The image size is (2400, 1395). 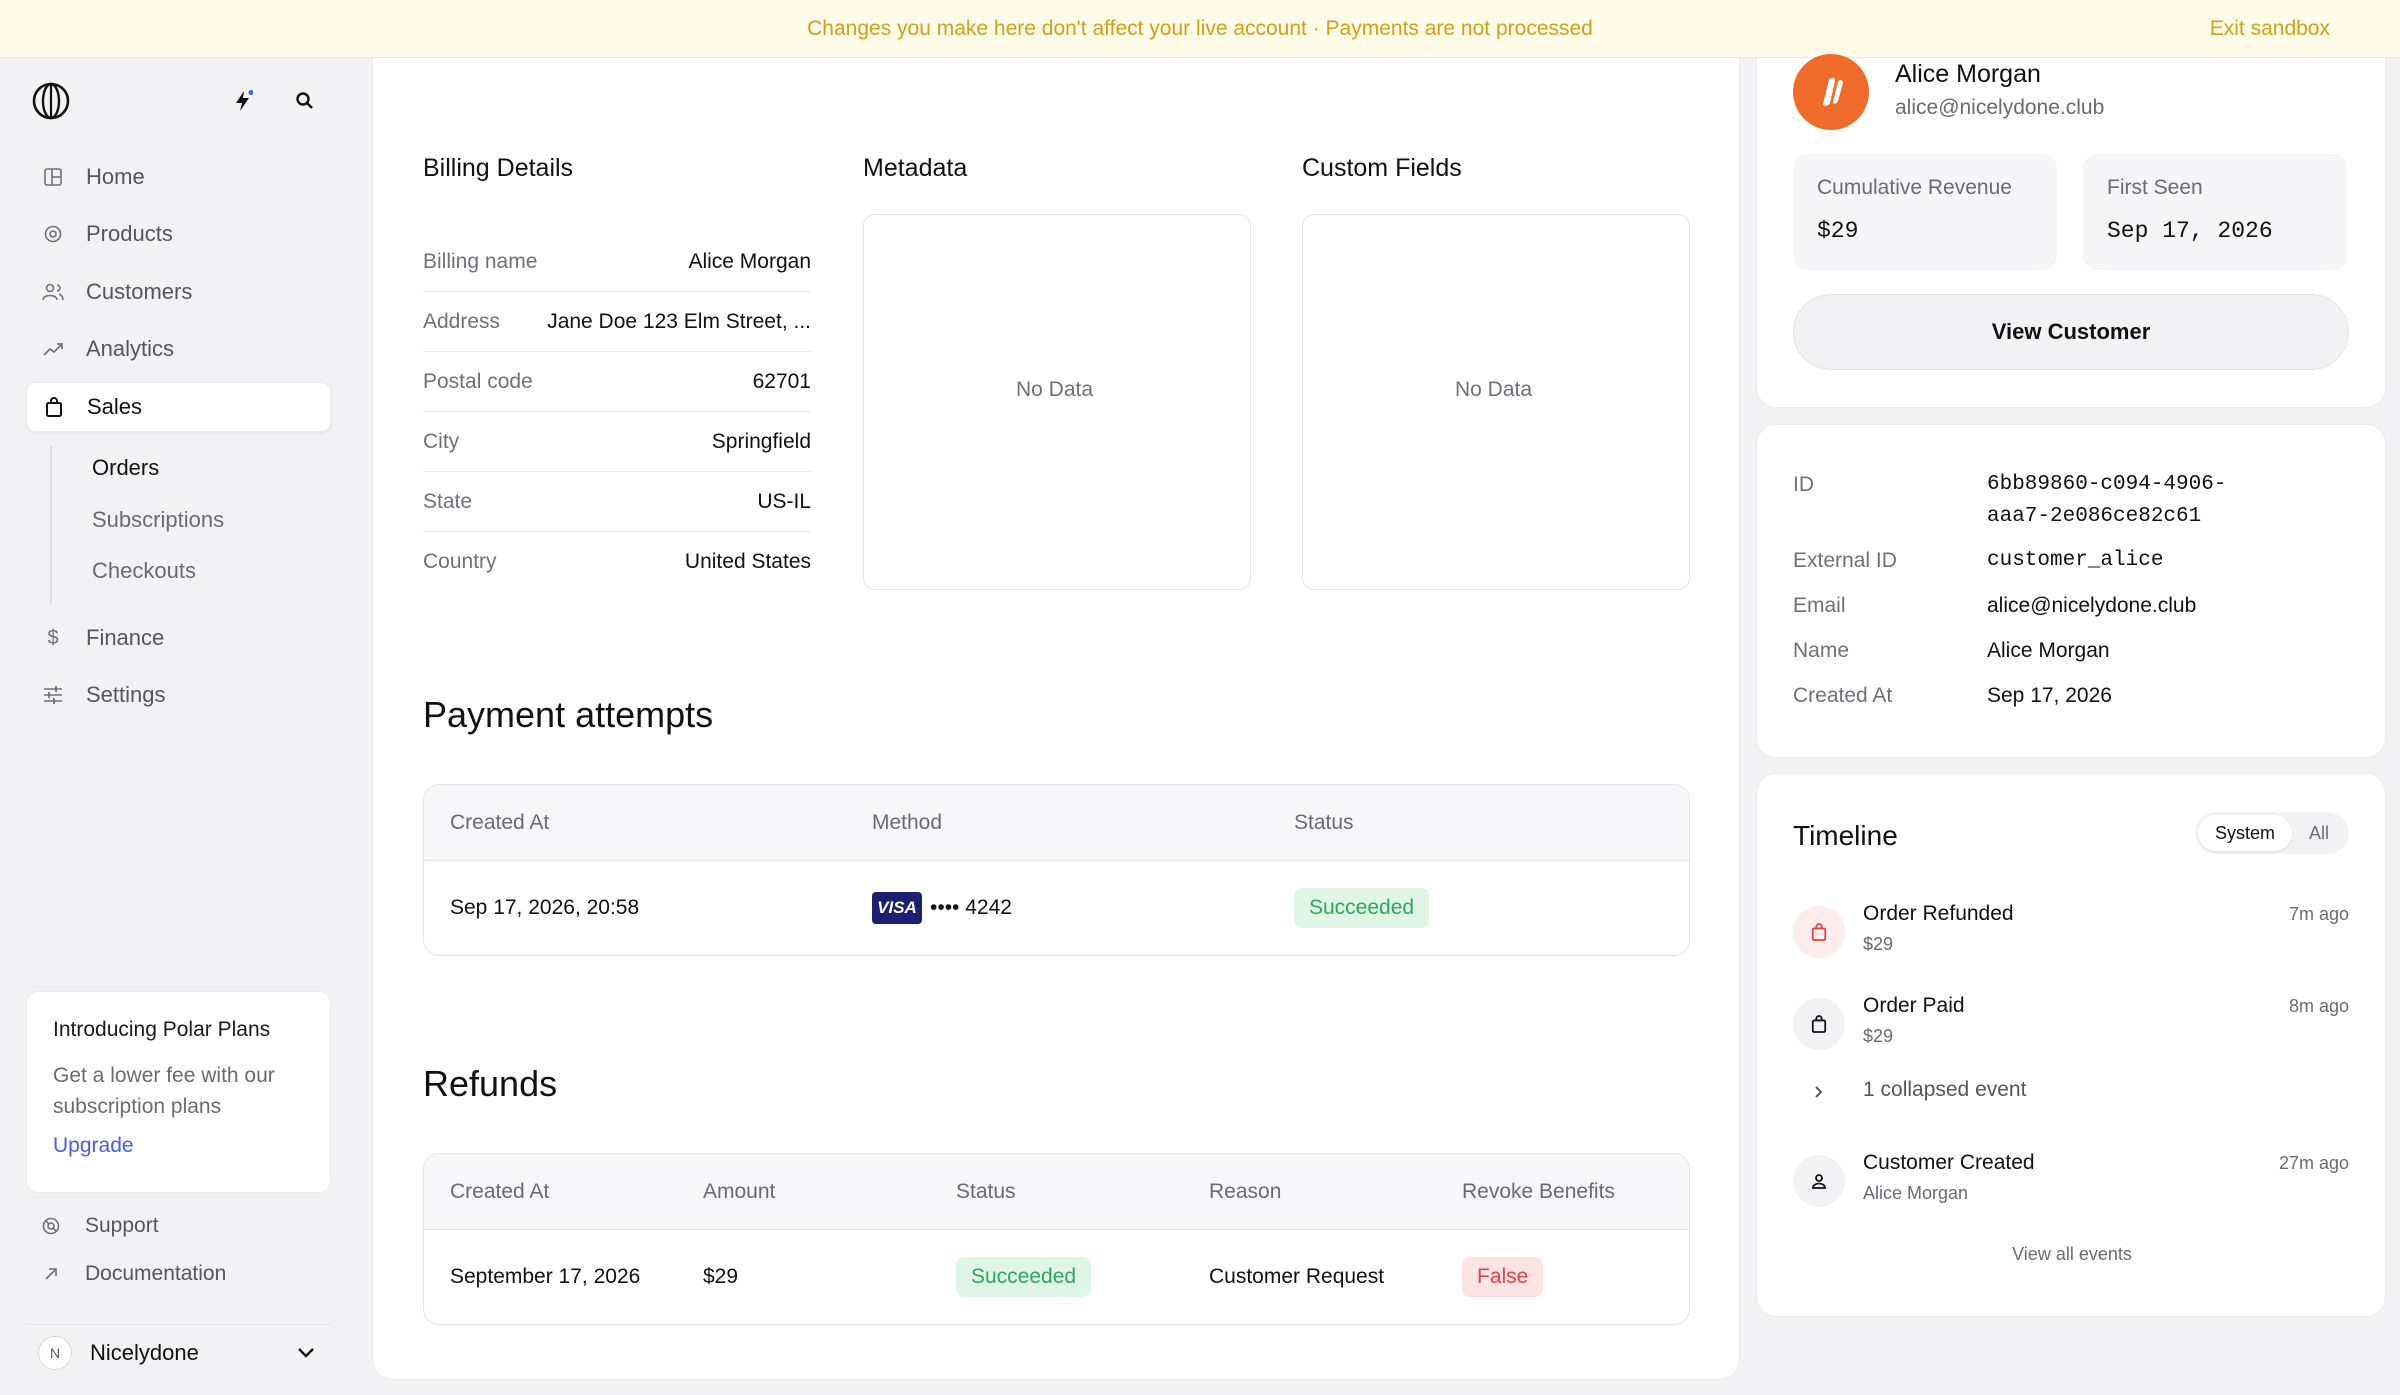 I want to click on billing-key: Country, so click(x=460, y=561).